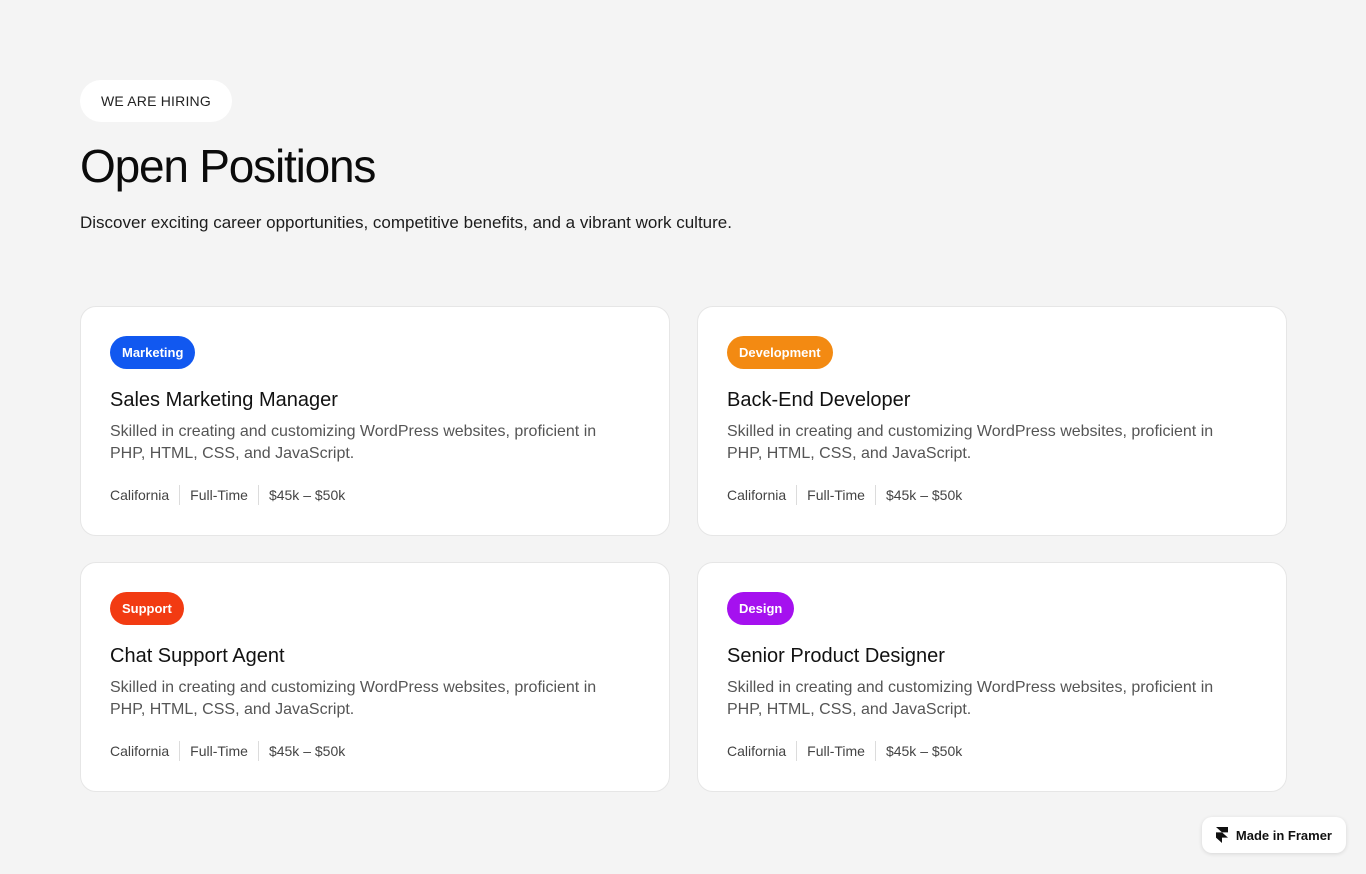 The image size is (1366, 874). I want to click on made-in-framer-badge: Made in Framer, so click(1273, 835).